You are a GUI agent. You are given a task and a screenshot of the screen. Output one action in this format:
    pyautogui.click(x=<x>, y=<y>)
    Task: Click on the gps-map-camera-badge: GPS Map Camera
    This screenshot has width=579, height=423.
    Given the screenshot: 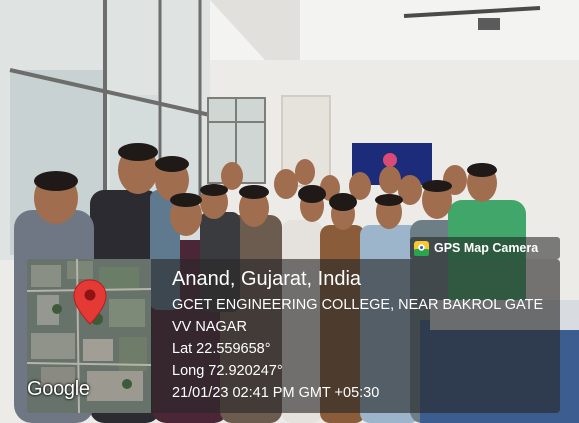 What is the action you would take?
    pyautogui.click(x=485, y=248)
    